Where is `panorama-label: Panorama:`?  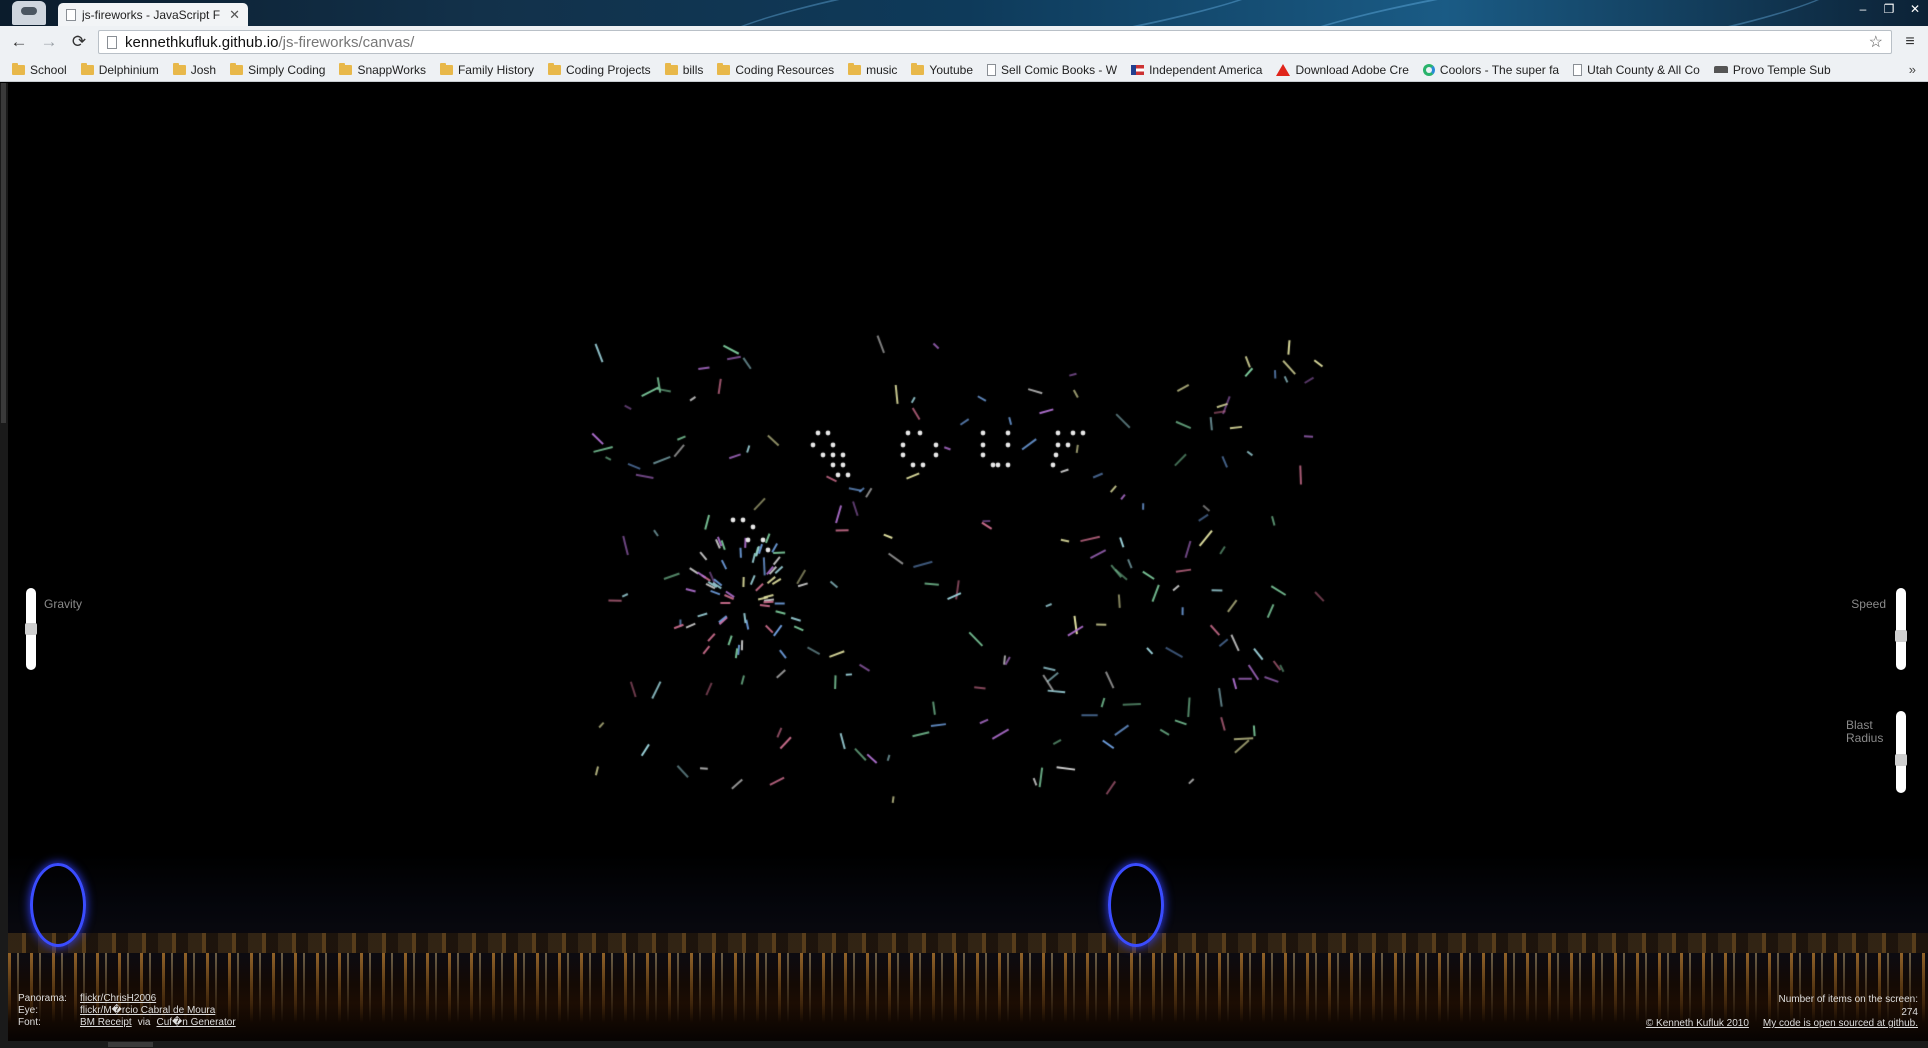
panorama-label: Panorama: is located at coordinates (42, 998).